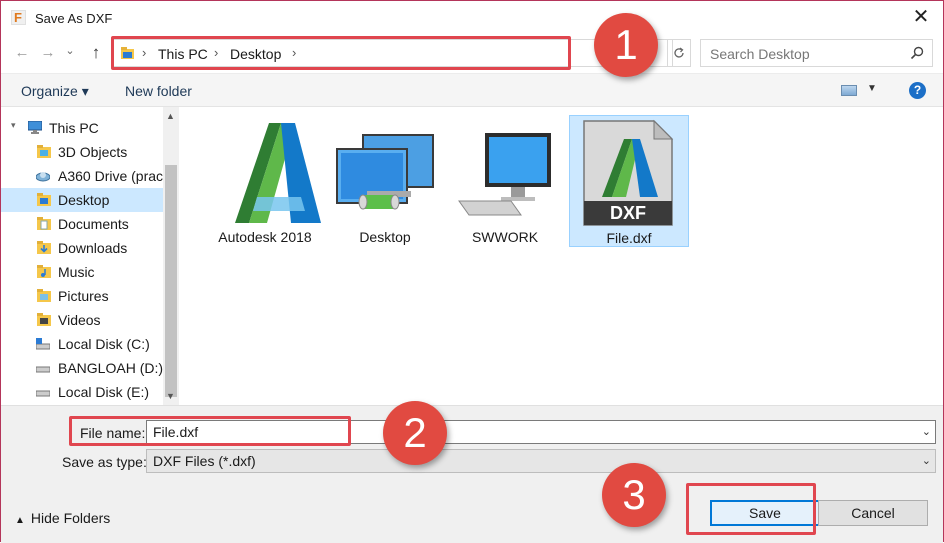 Image resolution: width=944 pixels, height=543 pixels. Describe the element at coordinates (82, 152) in the screenshot. I see `tree-item-3d-objects: 3D Objects` at that location.